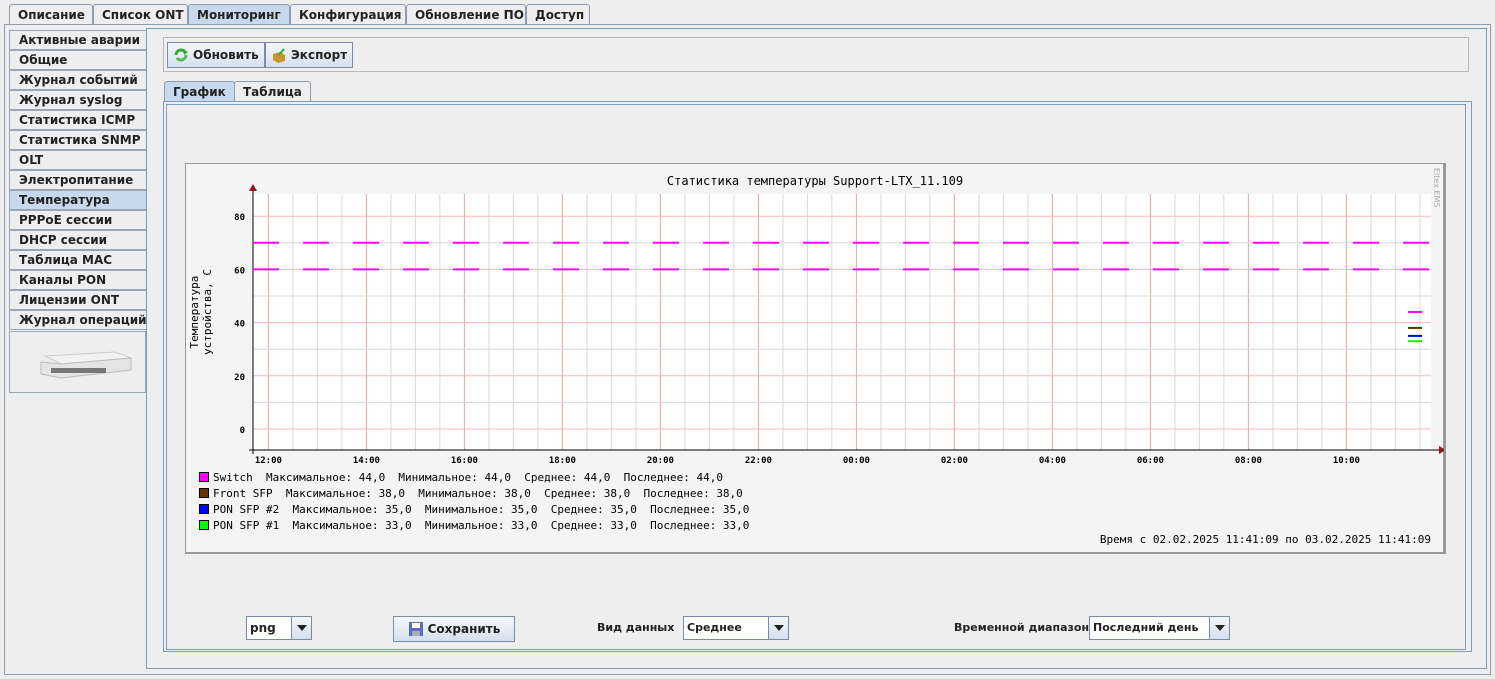 Image resolution: width=1495 pixels, height=679 pixels. What do you see at coordinates (263, 628) in the screenshot?
I see `format-value: png` at bounding box center [263, 628].